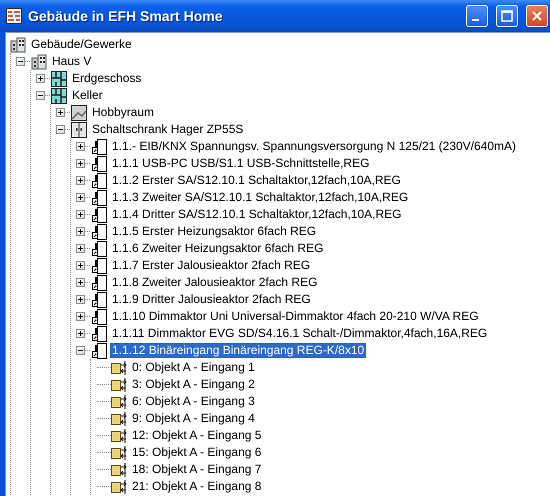 The width and height of the screenshot is (550, 496). I want to click on tree-item: 1.1.2 Erster SA/S12.10.1 Schaltaktor,12fach,10A,REG, so click(256, 180).